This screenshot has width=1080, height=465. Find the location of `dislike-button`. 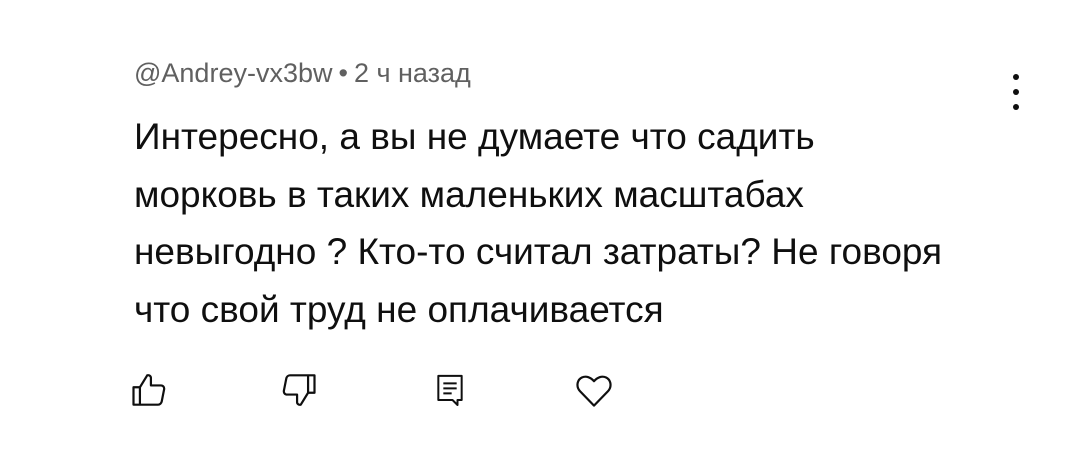

dislike-button is located at coordinates (298, 390).